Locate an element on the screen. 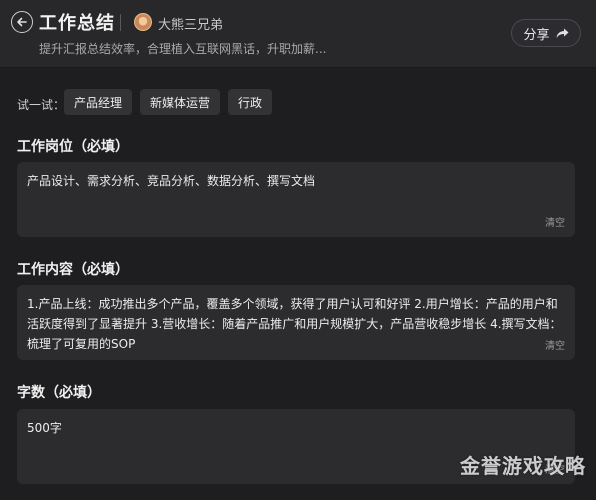 This screenshot has height=500, width=596. page-title: 工作总结 is located at coordinates (77, 23).